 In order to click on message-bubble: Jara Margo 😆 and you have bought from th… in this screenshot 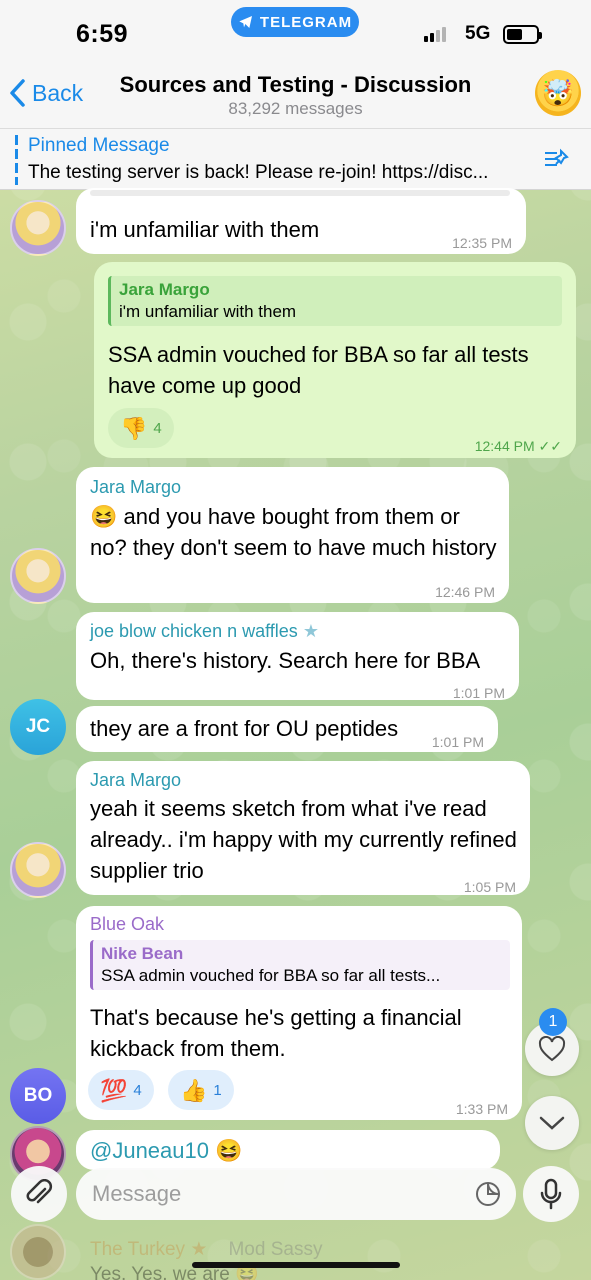, I will do `click(292, 535)`.